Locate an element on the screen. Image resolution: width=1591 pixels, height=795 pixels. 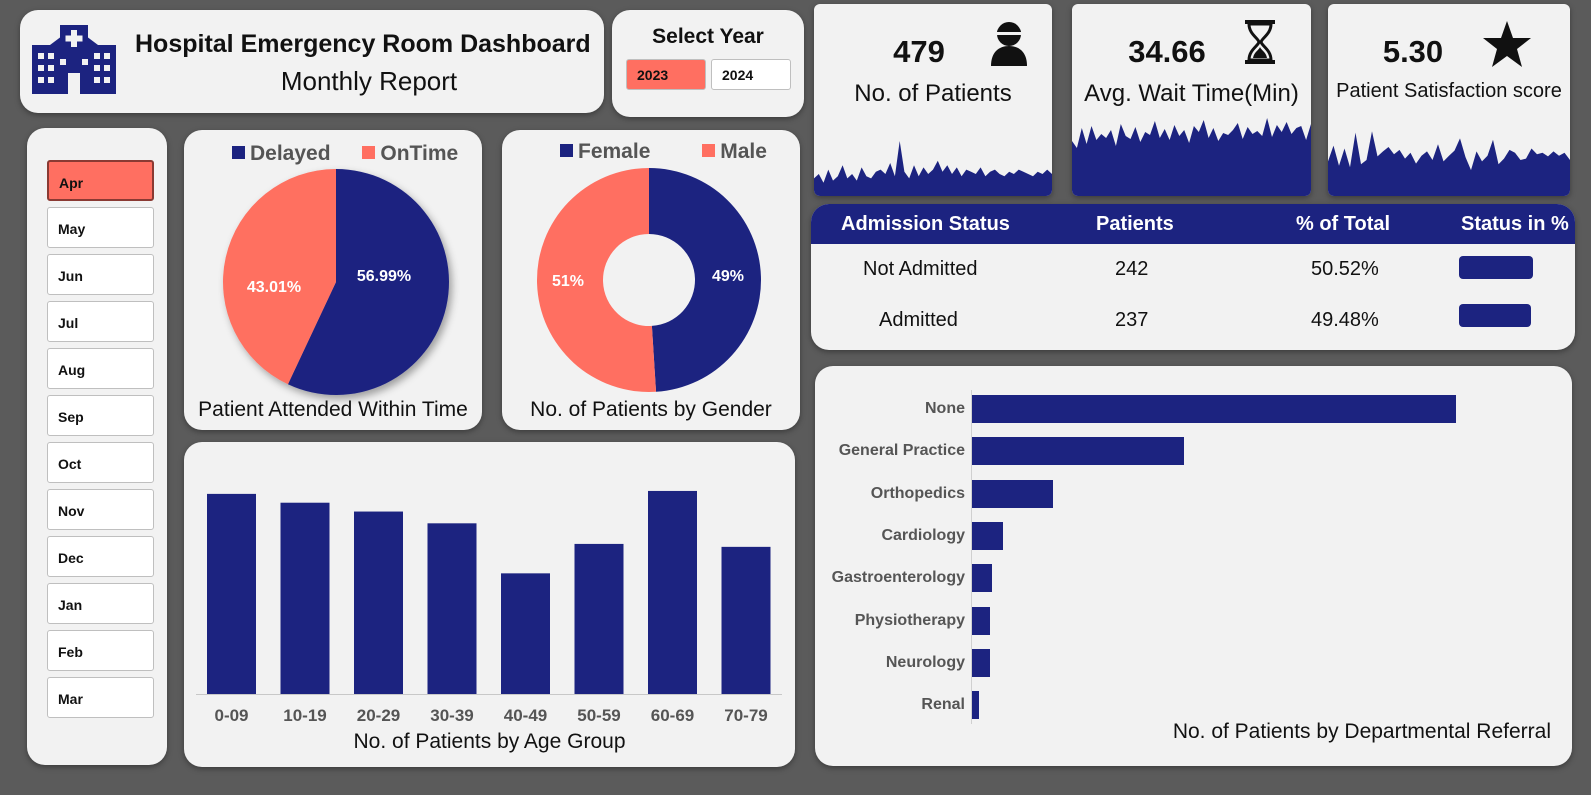
kpi-satisfaction-sparkline is located at coordinates (1449, 163).